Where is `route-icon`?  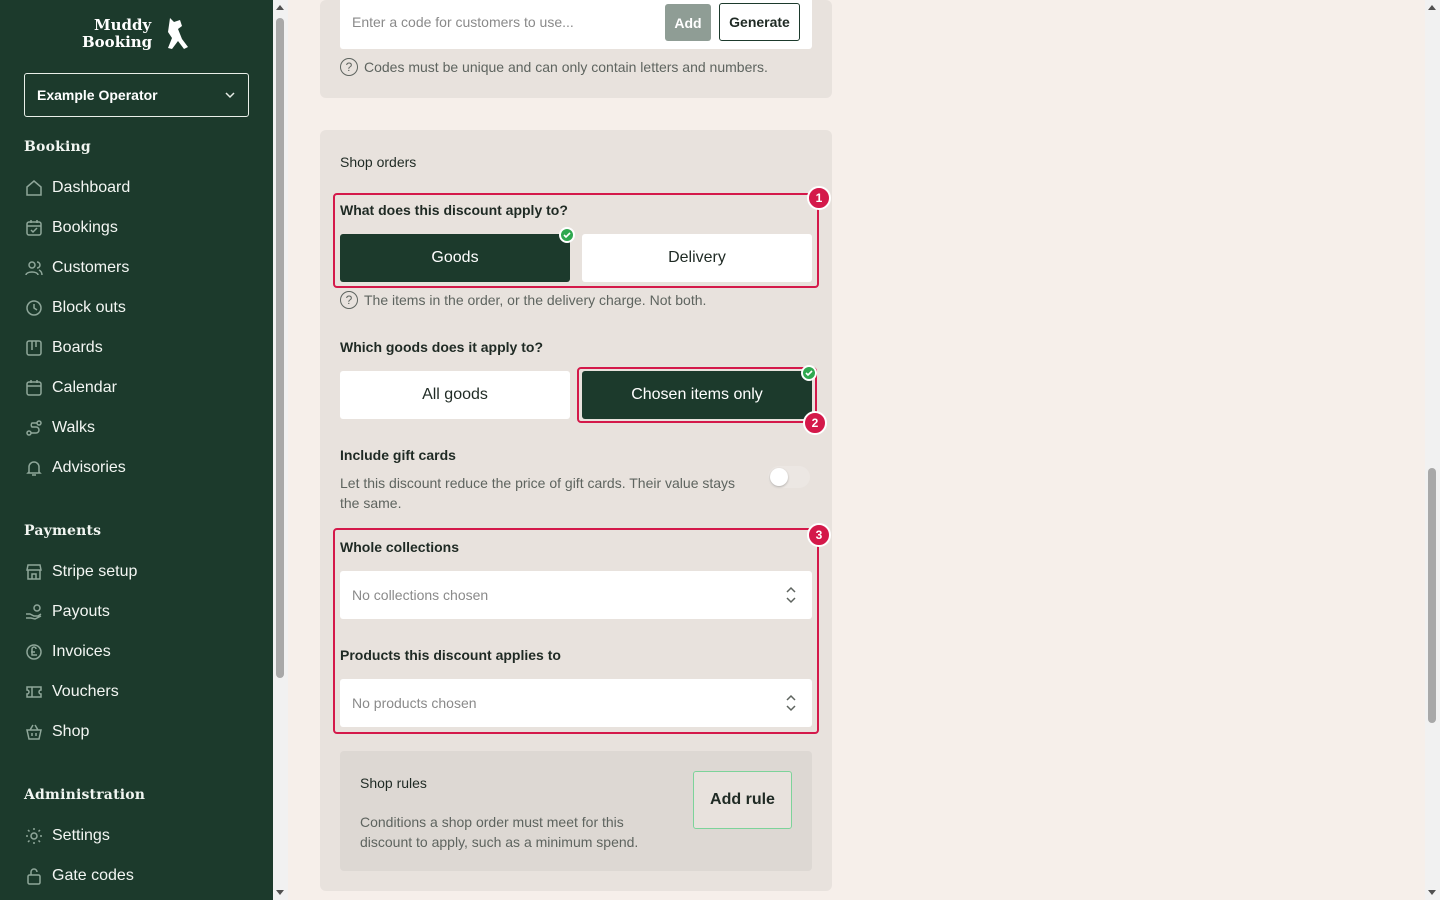
route-icon is located at coordinates (34, 428).